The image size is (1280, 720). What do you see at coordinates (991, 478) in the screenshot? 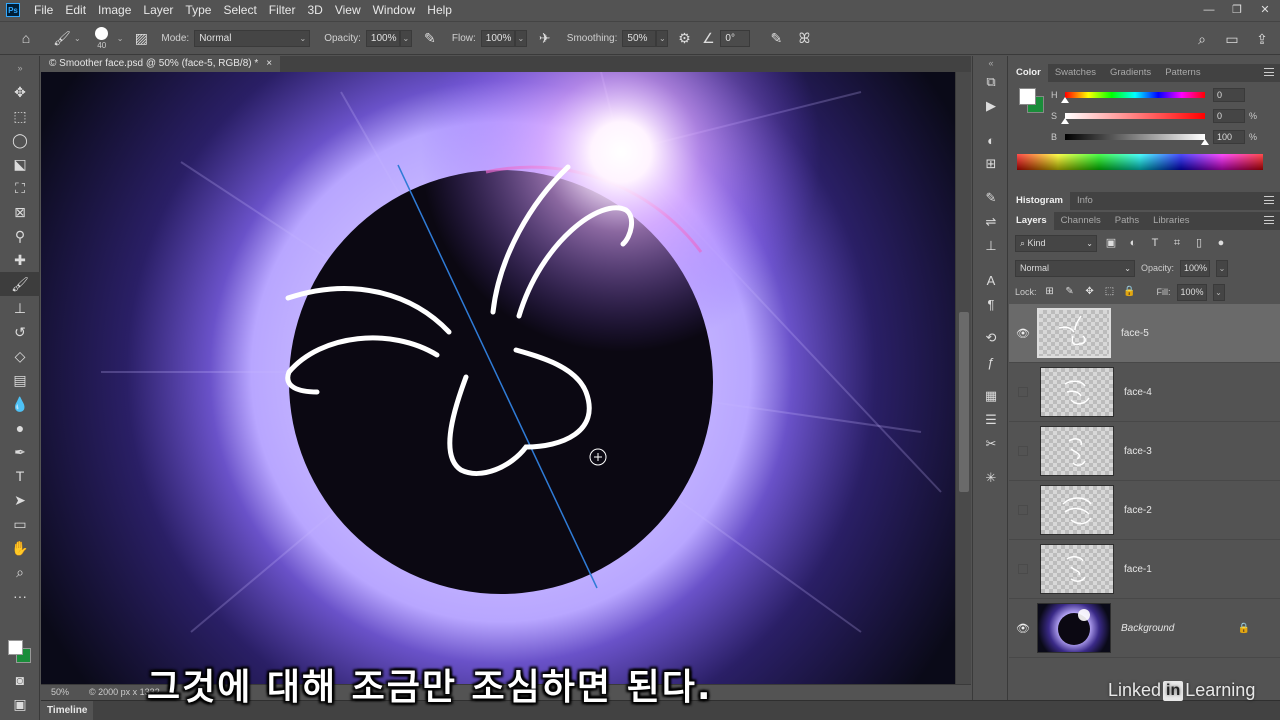
I see `3d-panel-icon: ✳` at bounding box center [991, 478].